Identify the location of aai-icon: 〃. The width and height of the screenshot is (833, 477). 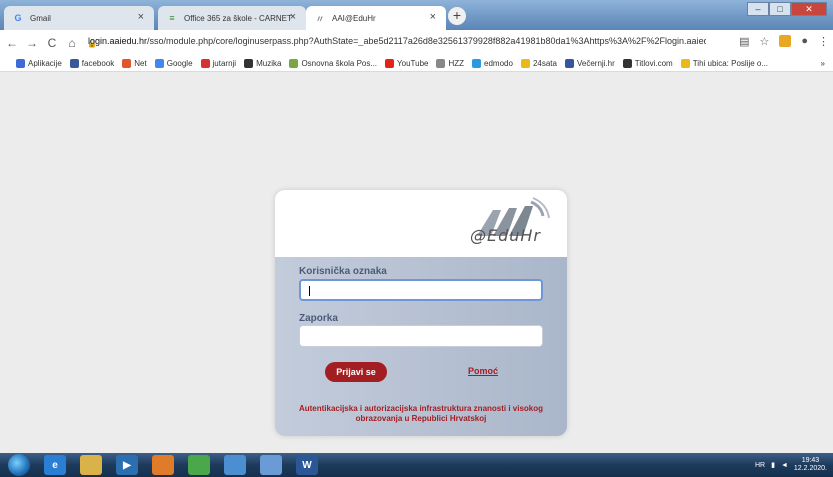
(320, 18).